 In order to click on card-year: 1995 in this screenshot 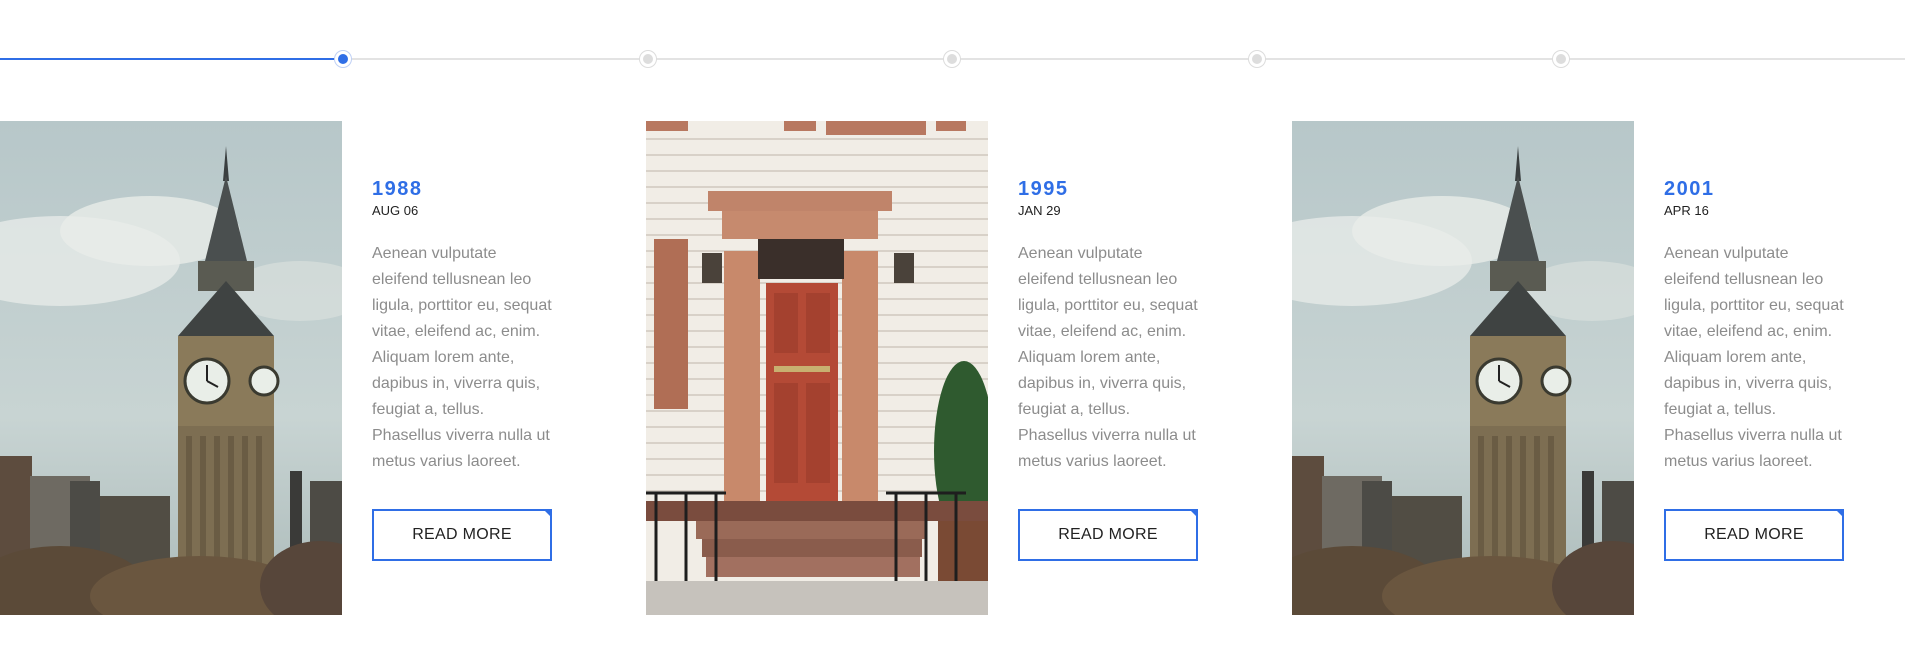, I will do `click(1043, 189)`.